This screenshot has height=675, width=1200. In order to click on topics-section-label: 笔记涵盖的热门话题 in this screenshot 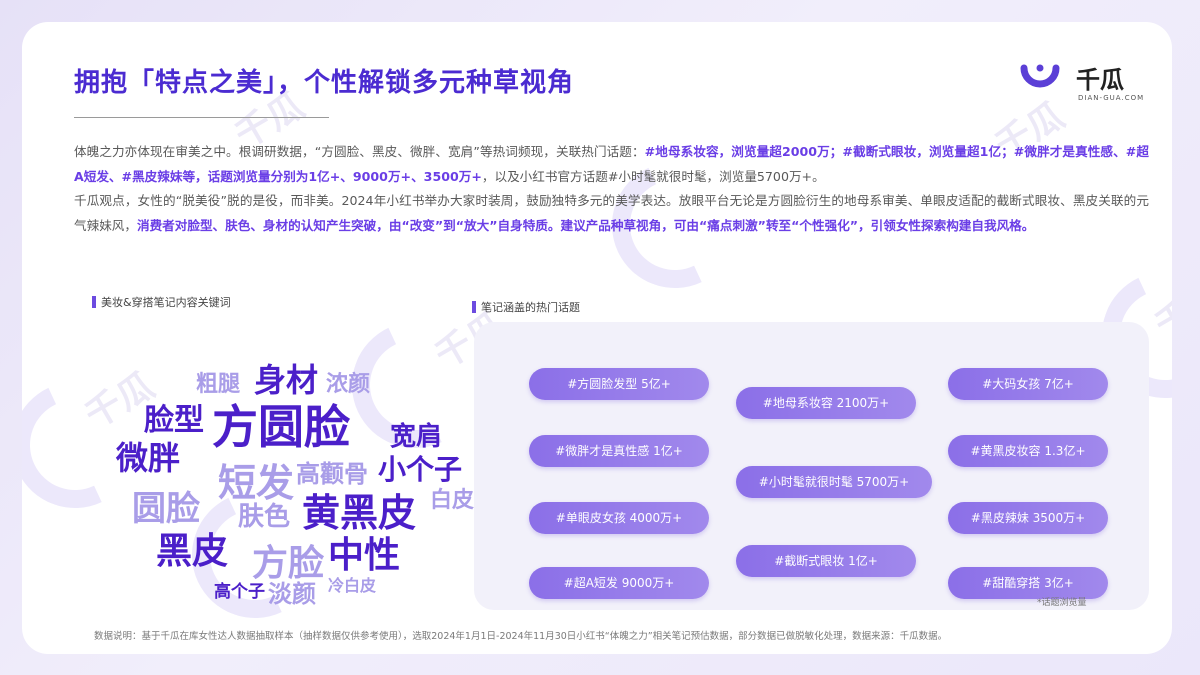, I will do `click(530, 307)`.